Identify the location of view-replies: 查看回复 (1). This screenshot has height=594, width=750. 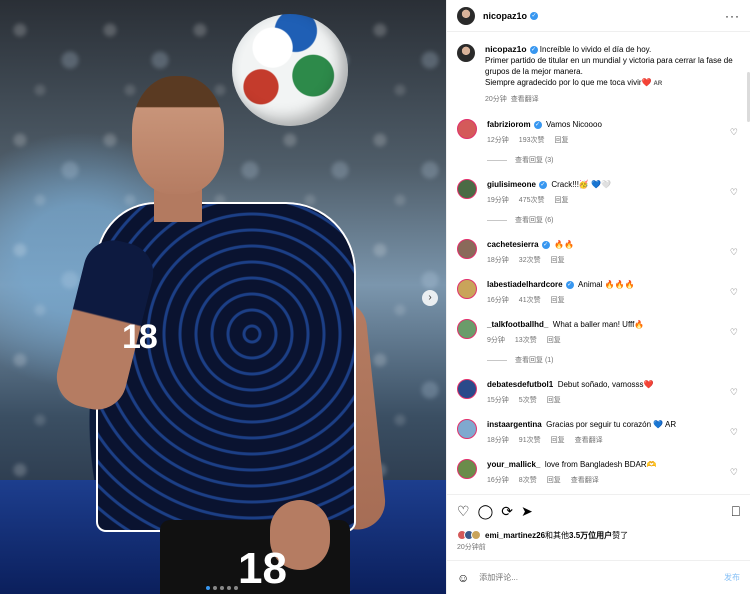
(613, 360).